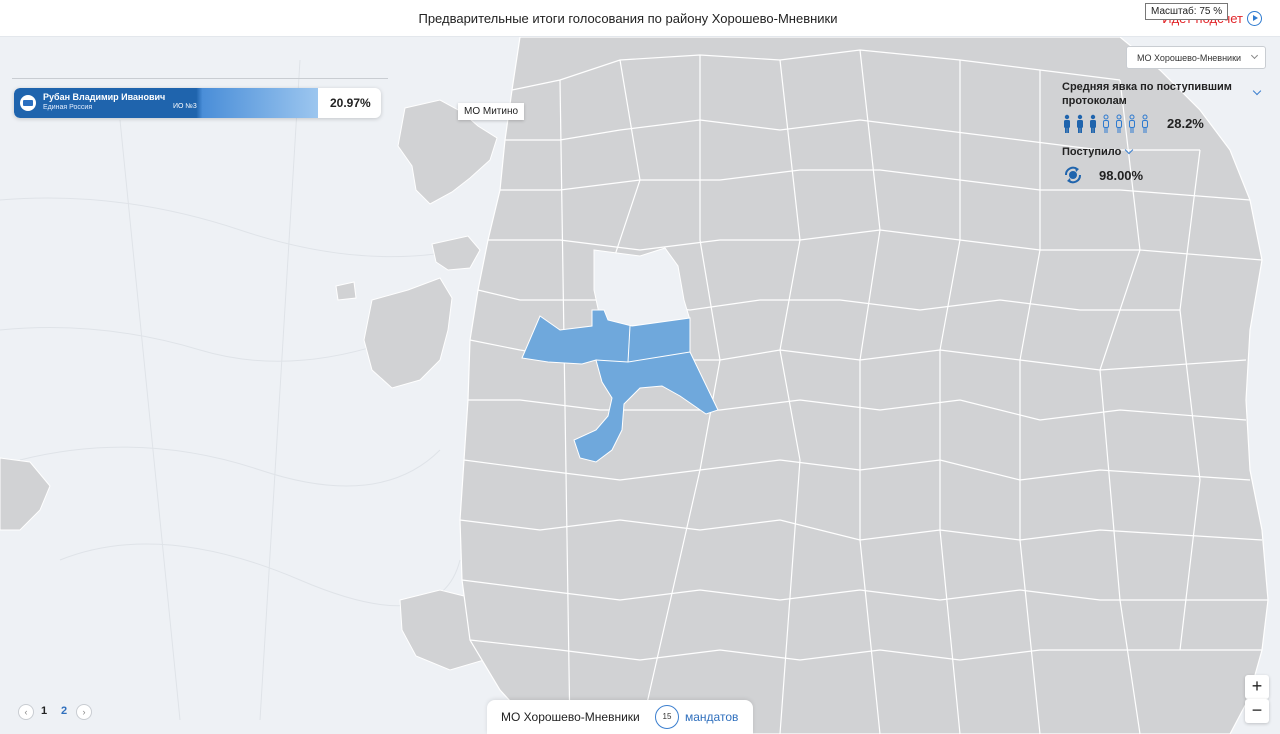 Image resolution: width=1280 pixels, height=734 pixels. Describe the element at coordinates (350, 103) in the screenshot. I see `candidate-percent: 20.97%` at that location.